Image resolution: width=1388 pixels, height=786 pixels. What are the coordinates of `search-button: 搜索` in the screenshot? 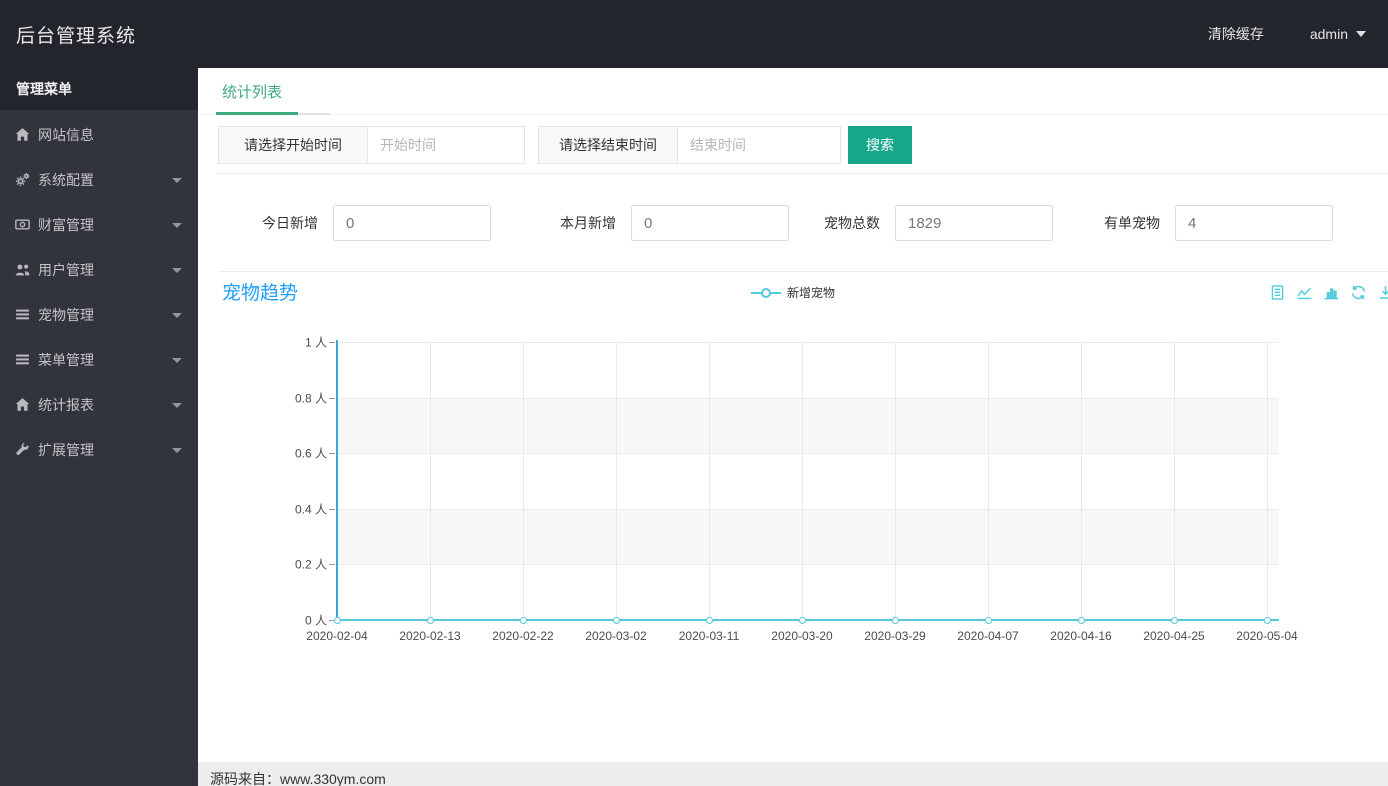 It's located at (880, 145).